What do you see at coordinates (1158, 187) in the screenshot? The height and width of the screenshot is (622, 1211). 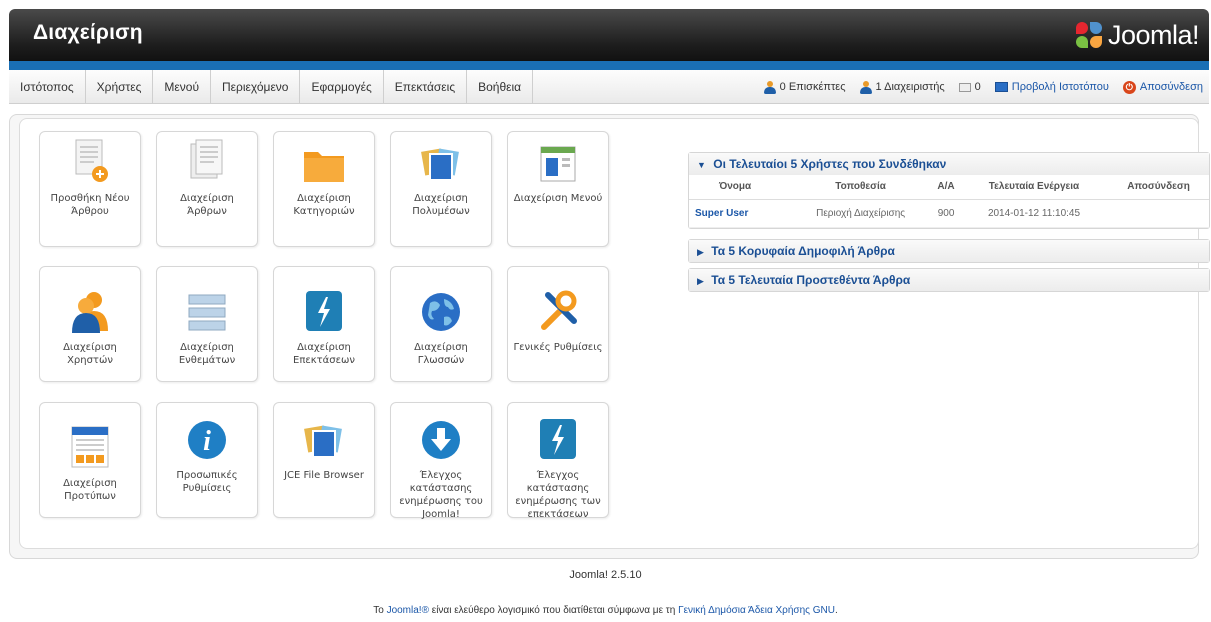 I see `col-logout: Αποσύνδεση` at bounding box center [1158, 187].